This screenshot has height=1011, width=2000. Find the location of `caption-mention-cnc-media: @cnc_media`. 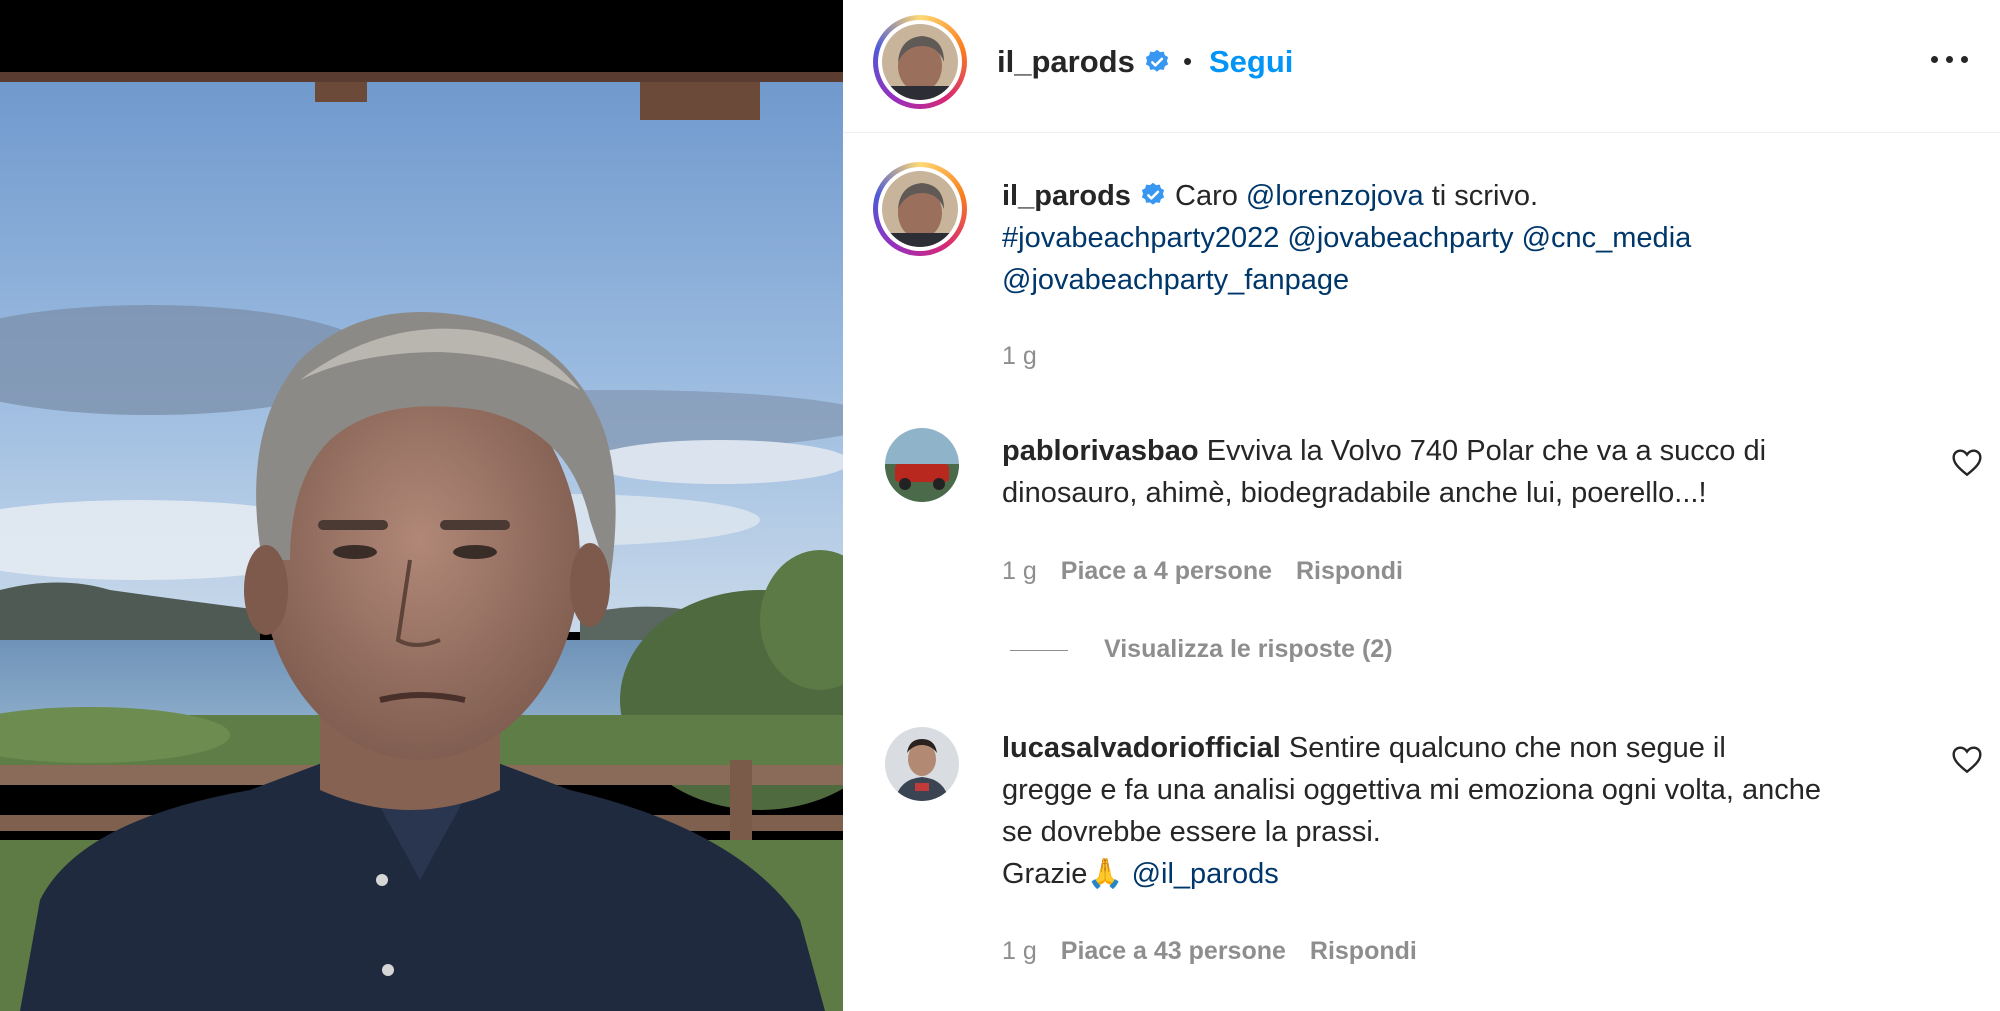

caption-mention-cnc-media: @cnc_media is located at coordinates (1607, 238).